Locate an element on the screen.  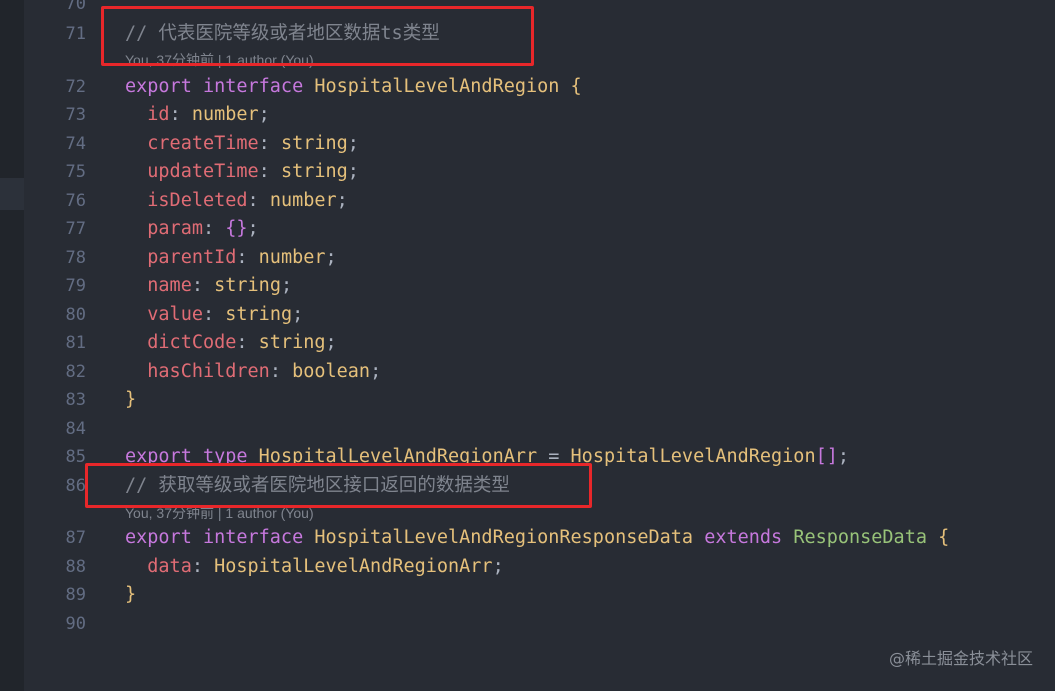
code-line-84: 84 is located at coordinates (527, 429).